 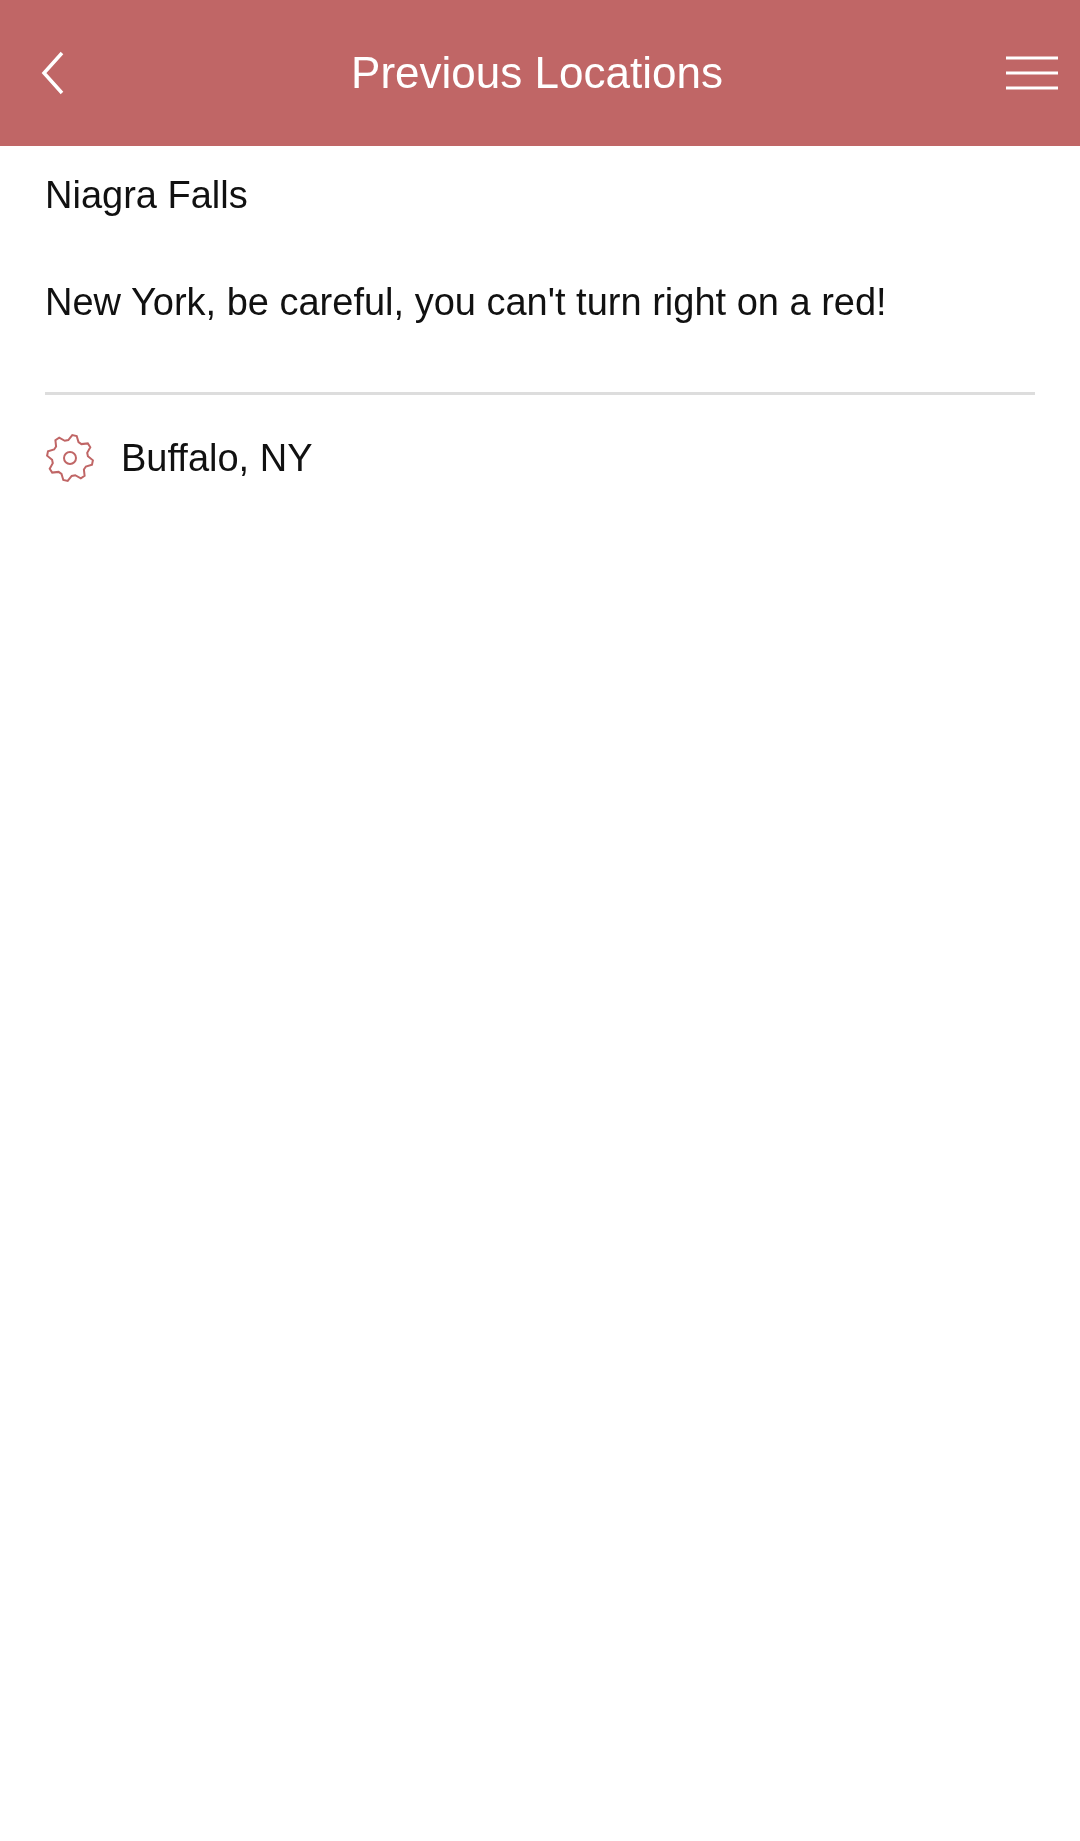 I want to click on location-note: New York, be careful, you can't turn right on a red!, so click(x=466, y=302).